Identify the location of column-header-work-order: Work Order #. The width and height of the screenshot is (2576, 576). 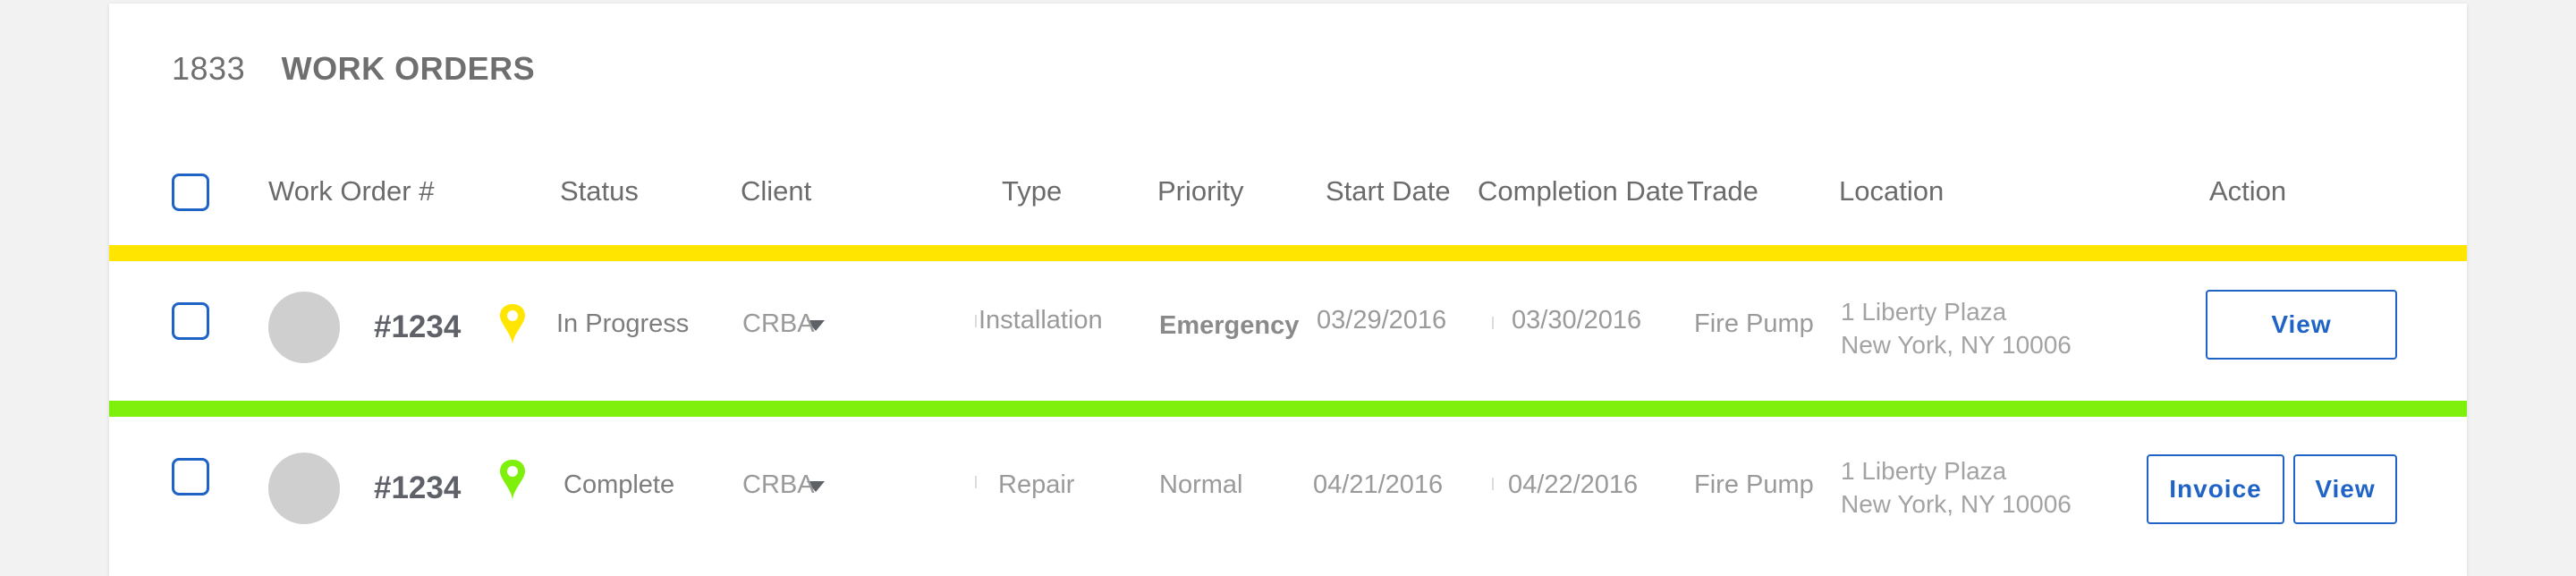
(351, 191).